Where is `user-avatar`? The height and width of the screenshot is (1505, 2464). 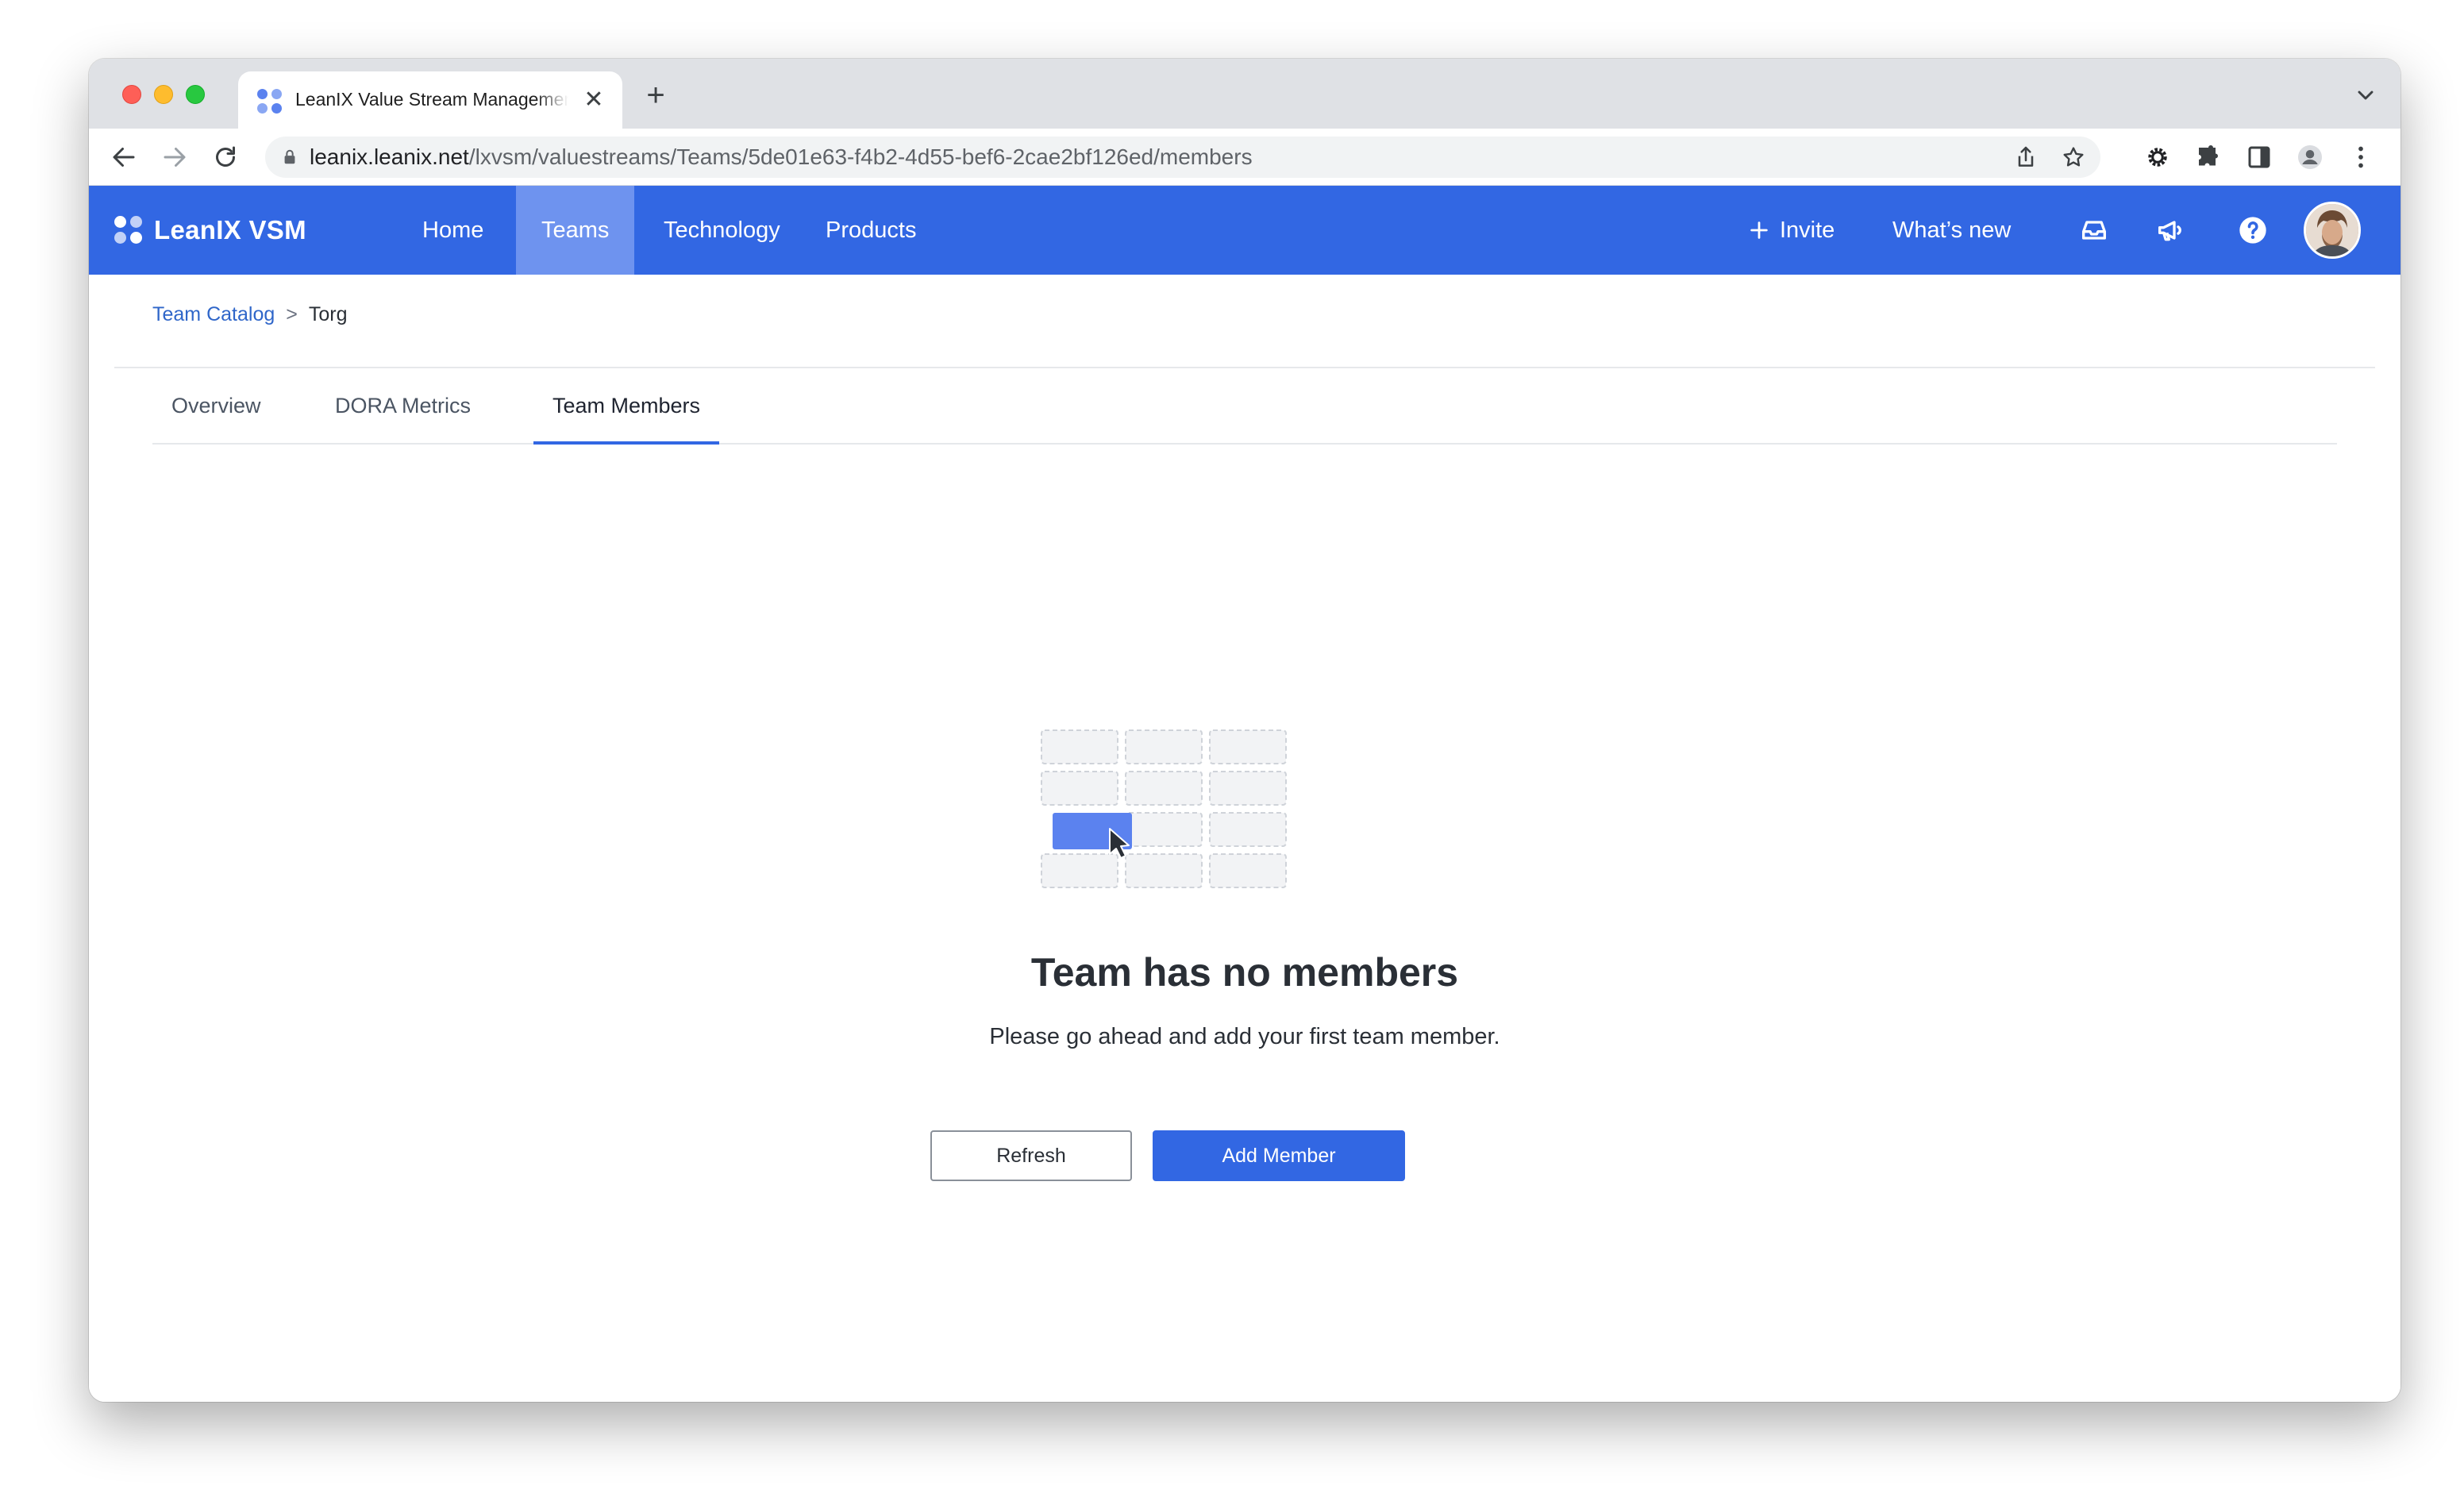
user-avatar is located at coordinates (2332, 230).